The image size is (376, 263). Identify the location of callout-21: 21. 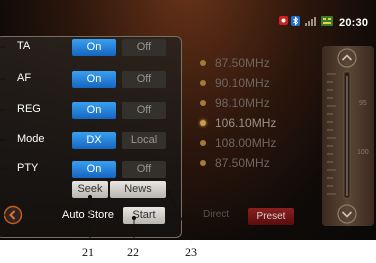
(88, 252).